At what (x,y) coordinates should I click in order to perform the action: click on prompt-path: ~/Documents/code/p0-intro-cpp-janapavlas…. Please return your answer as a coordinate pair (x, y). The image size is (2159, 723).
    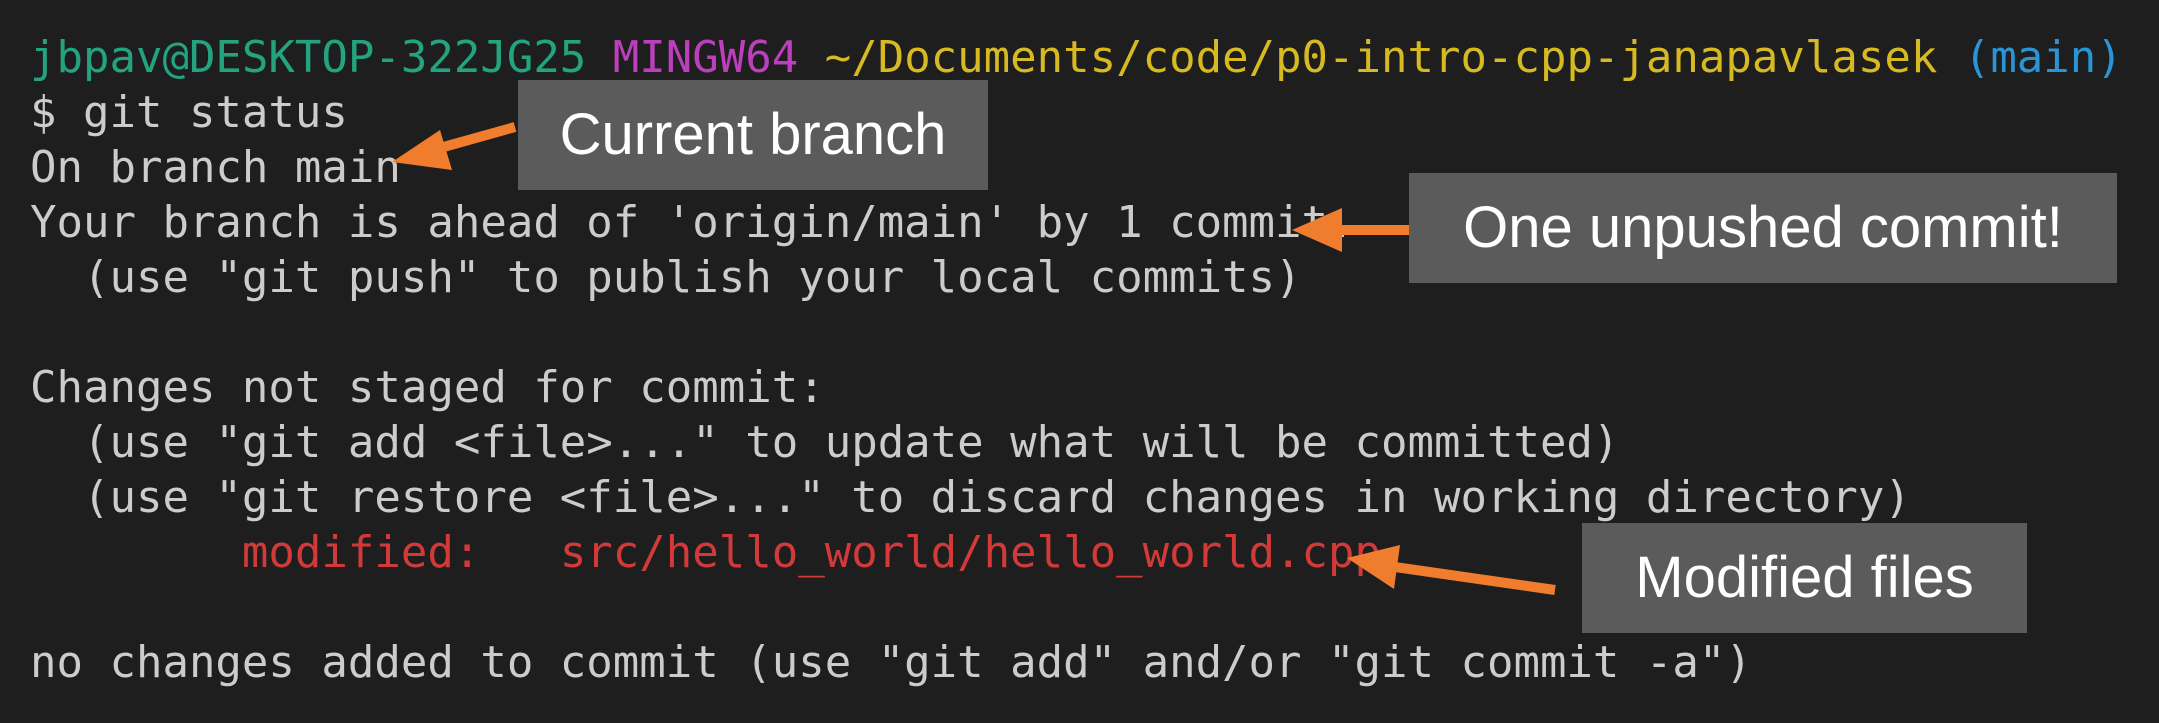
    Looking at the image, I should click on (1381, 57).